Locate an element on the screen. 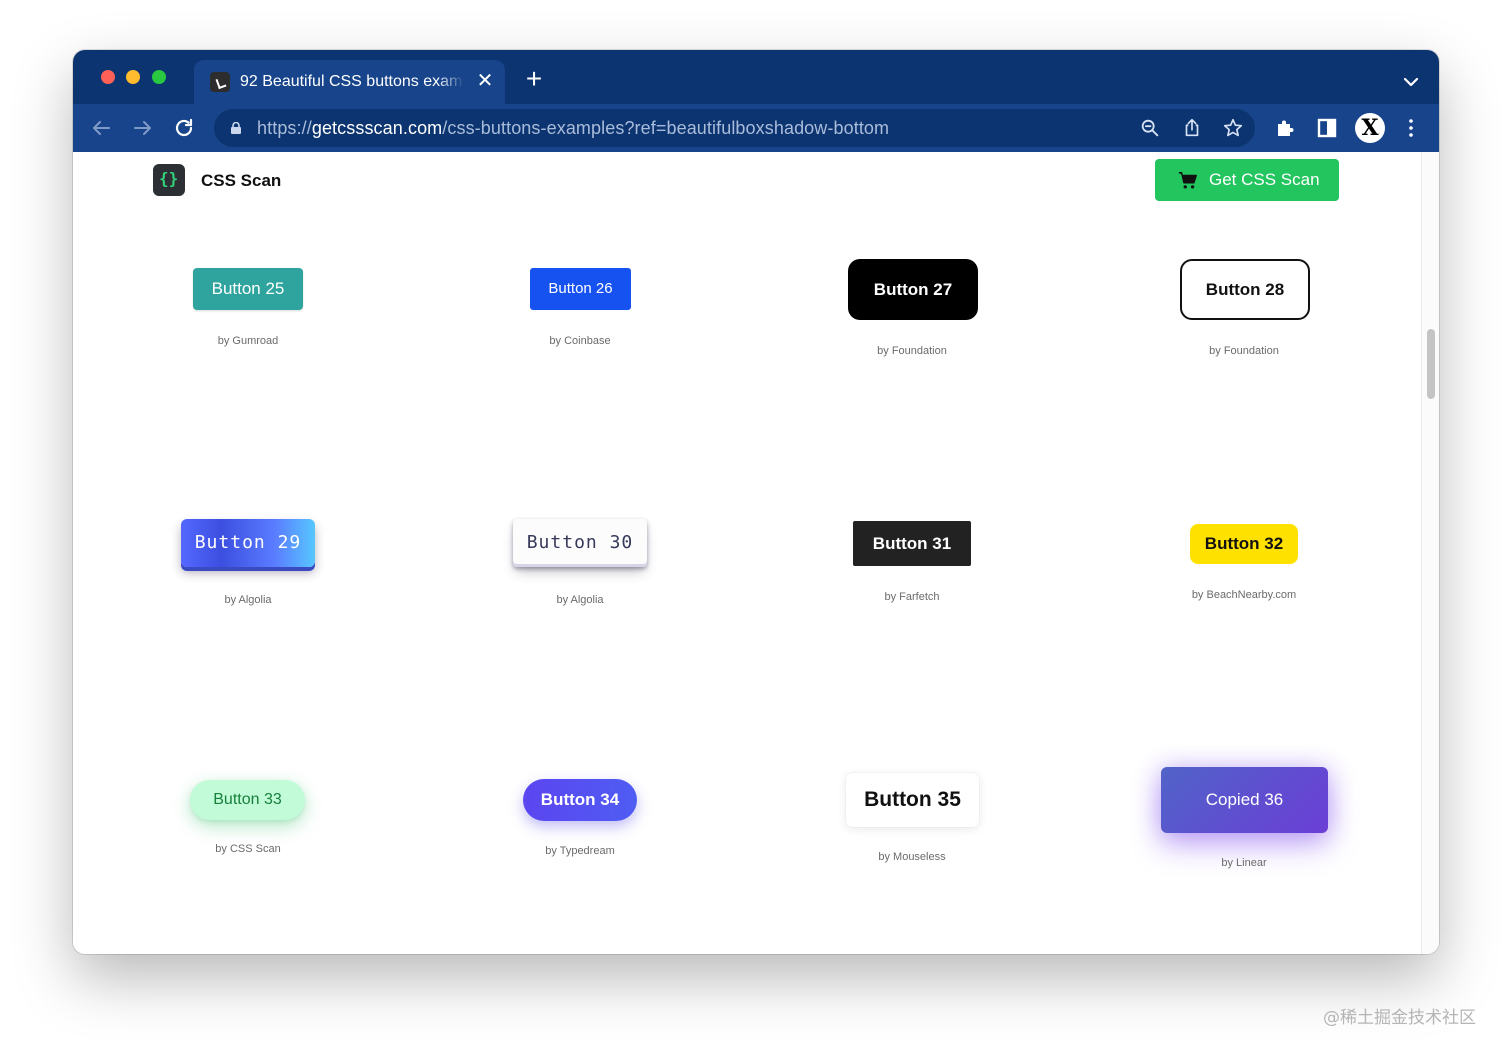 This screenshot has width=1512, height=1051. lock-icon is located at coordinates (236, 128).